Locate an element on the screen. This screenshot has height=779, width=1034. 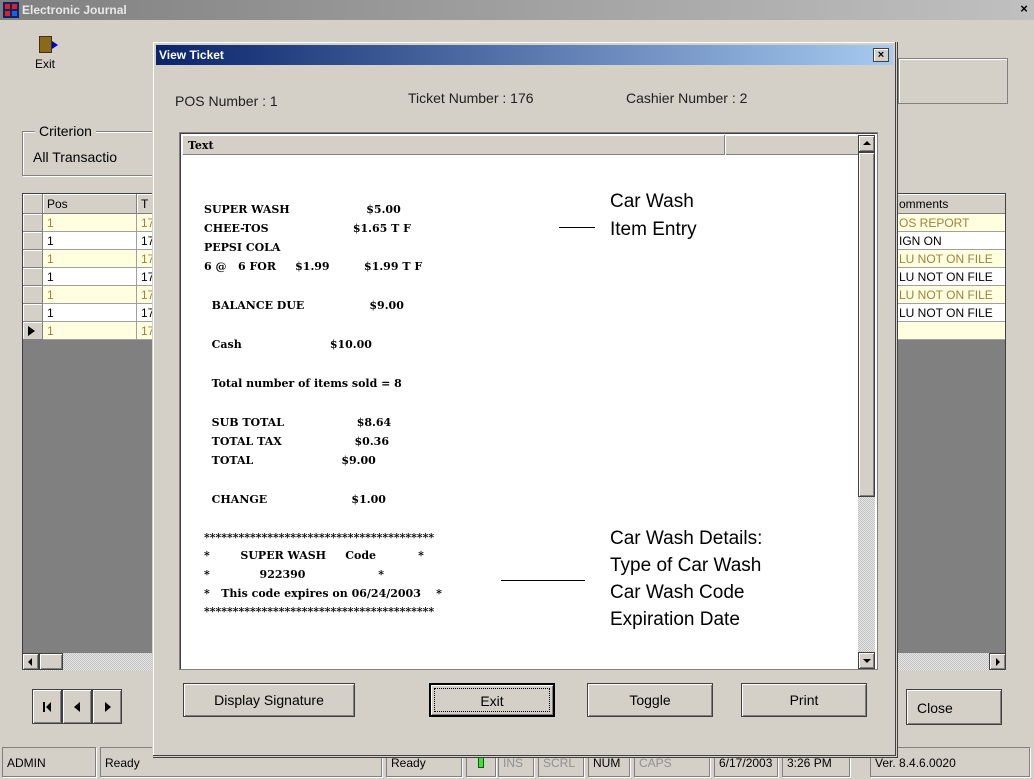
annotation-details: Car Wash Details: is located at coordinates (686, 538).